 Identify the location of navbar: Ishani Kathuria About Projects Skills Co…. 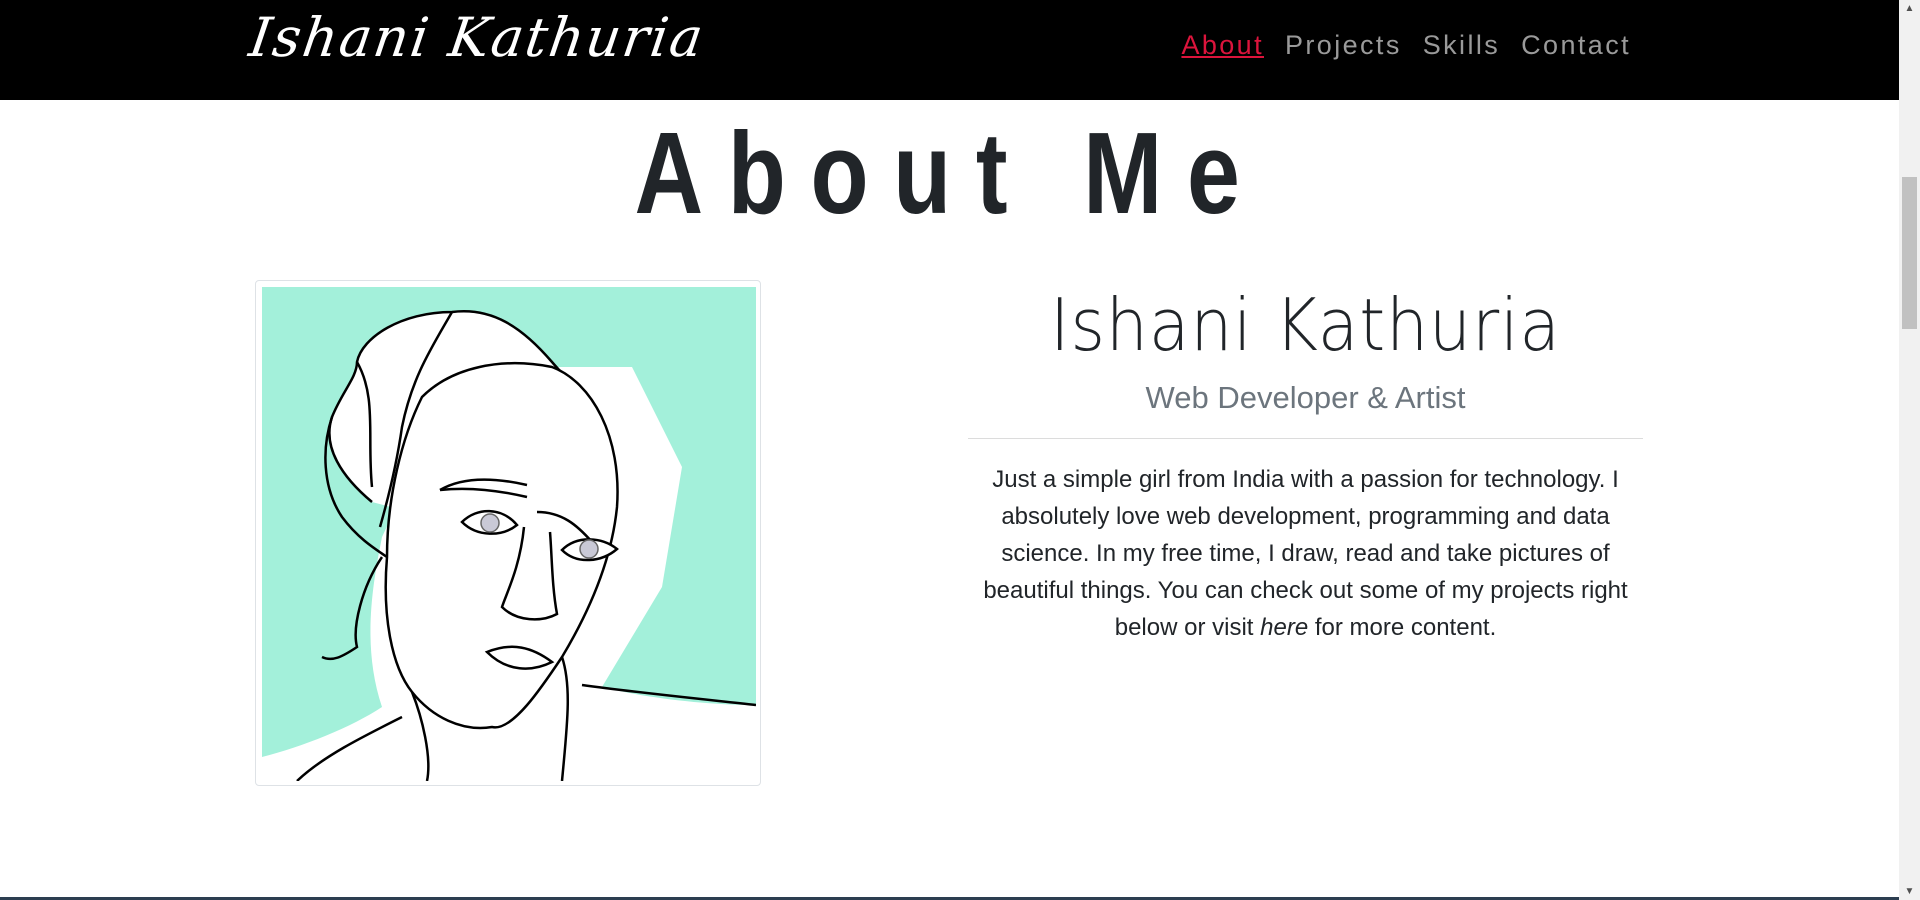
(949, 50).